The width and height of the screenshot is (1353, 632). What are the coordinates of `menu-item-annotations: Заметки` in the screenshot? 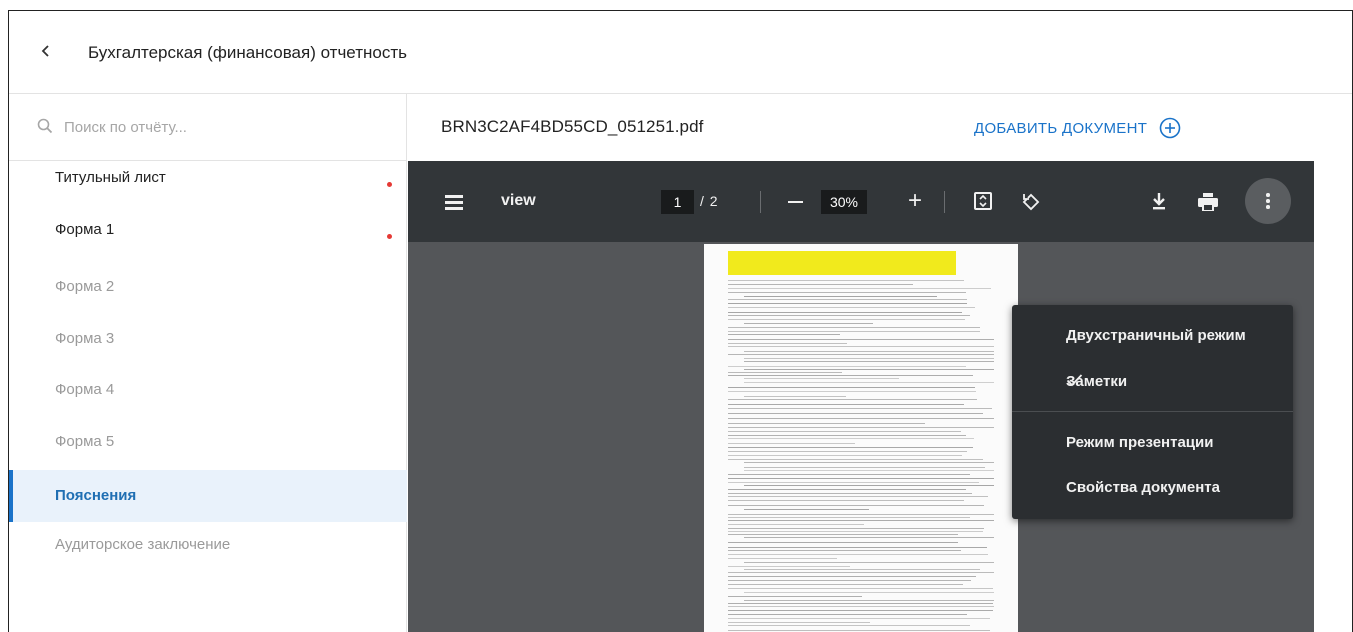 It's located at (1152, 382).